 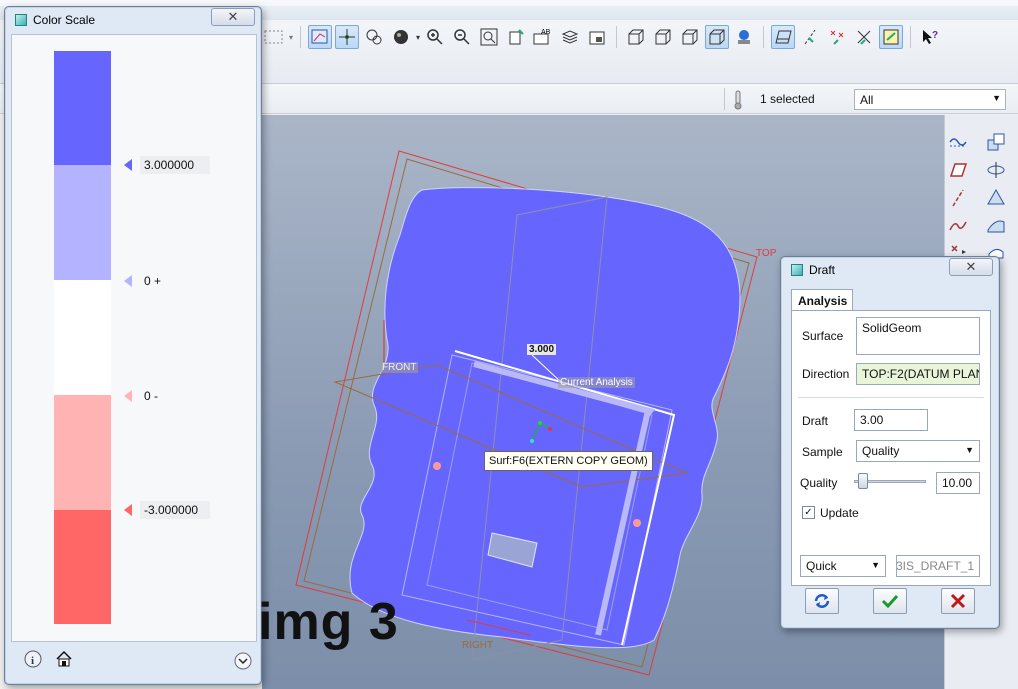 I want to click on quality-input: 10.00, so click(x=958, y=483).